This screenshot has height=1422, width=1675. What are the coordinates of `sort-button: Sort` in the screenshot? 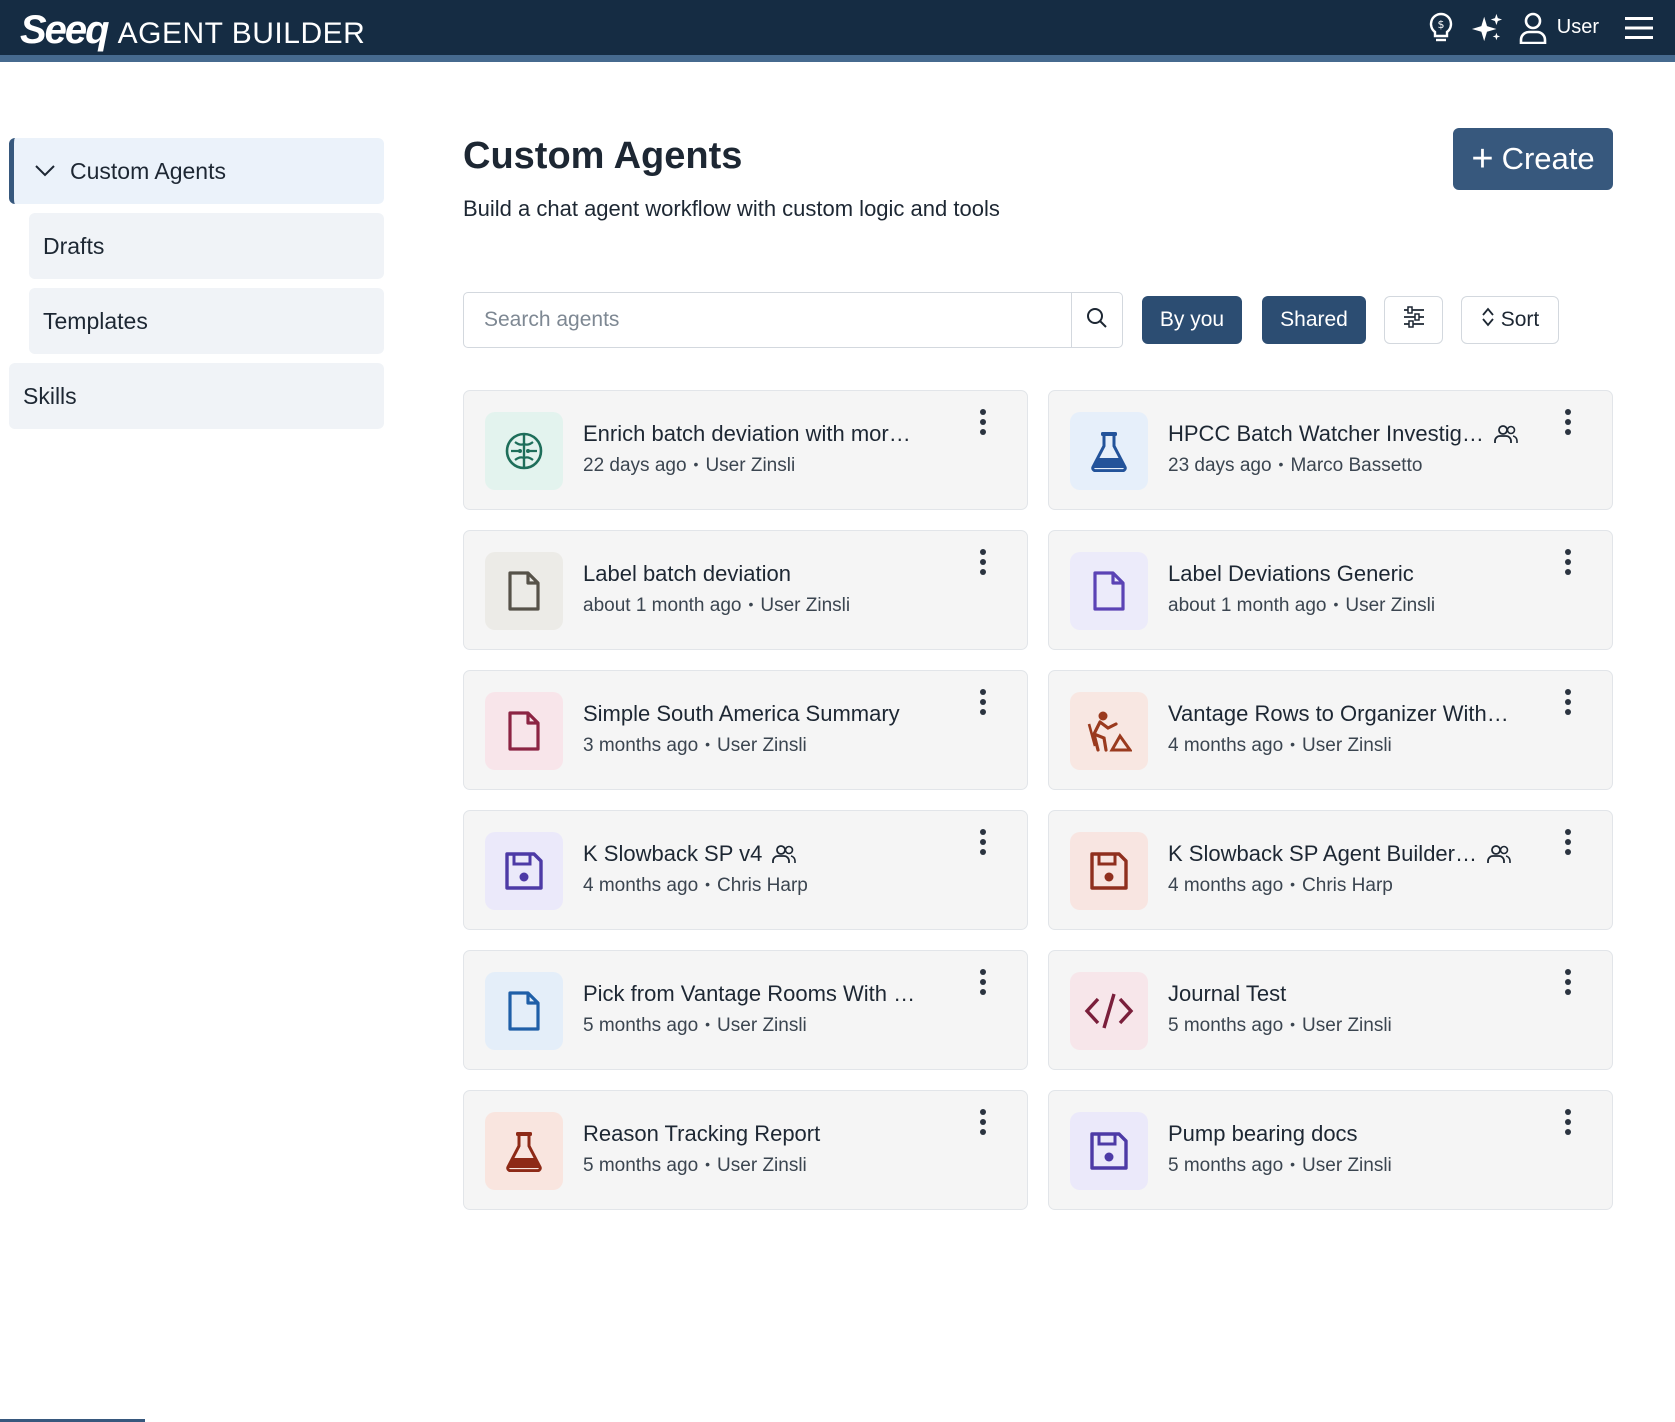 It's located at (1510, 320).